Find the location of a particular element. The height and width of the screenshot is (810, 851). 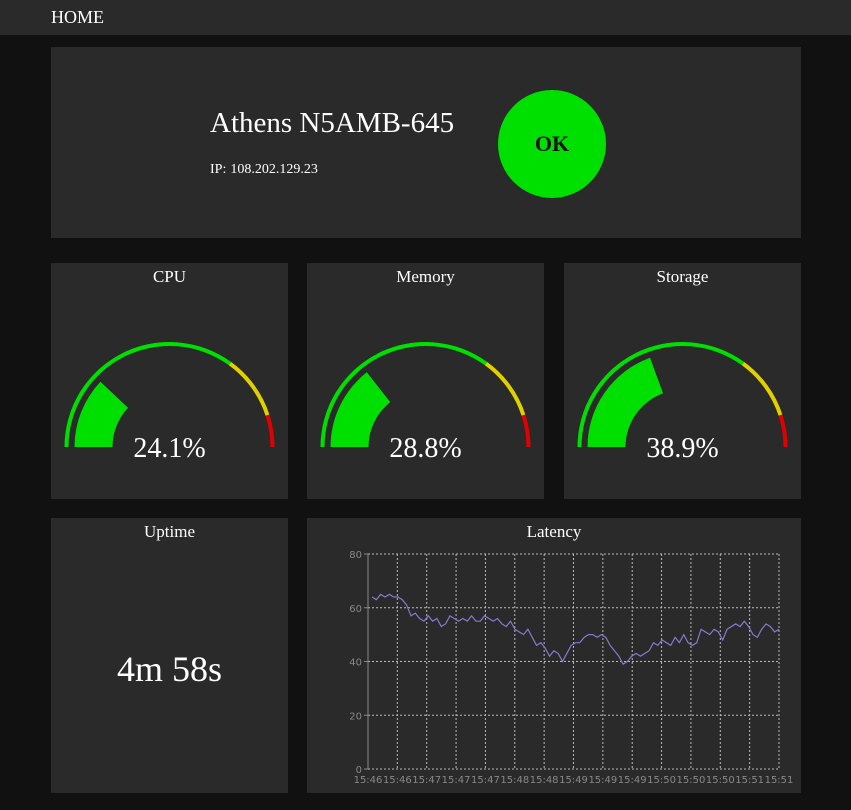

status-indicator: OK is located at coordinates (552, 144).